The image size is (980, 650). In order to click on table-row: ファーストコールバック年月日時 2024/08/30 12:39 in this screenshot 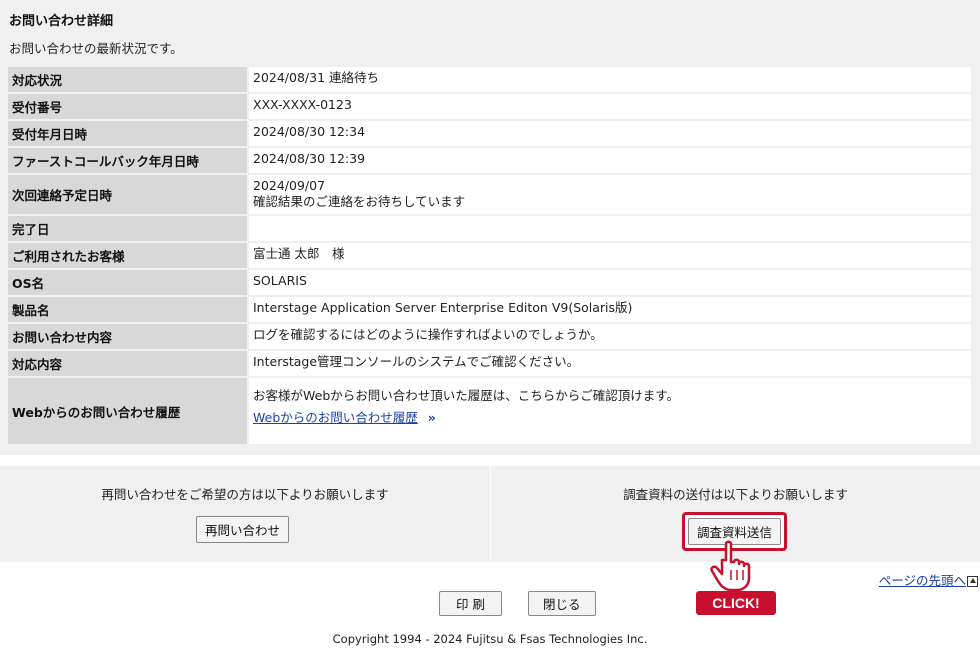, I will do `click(489, 160)`.